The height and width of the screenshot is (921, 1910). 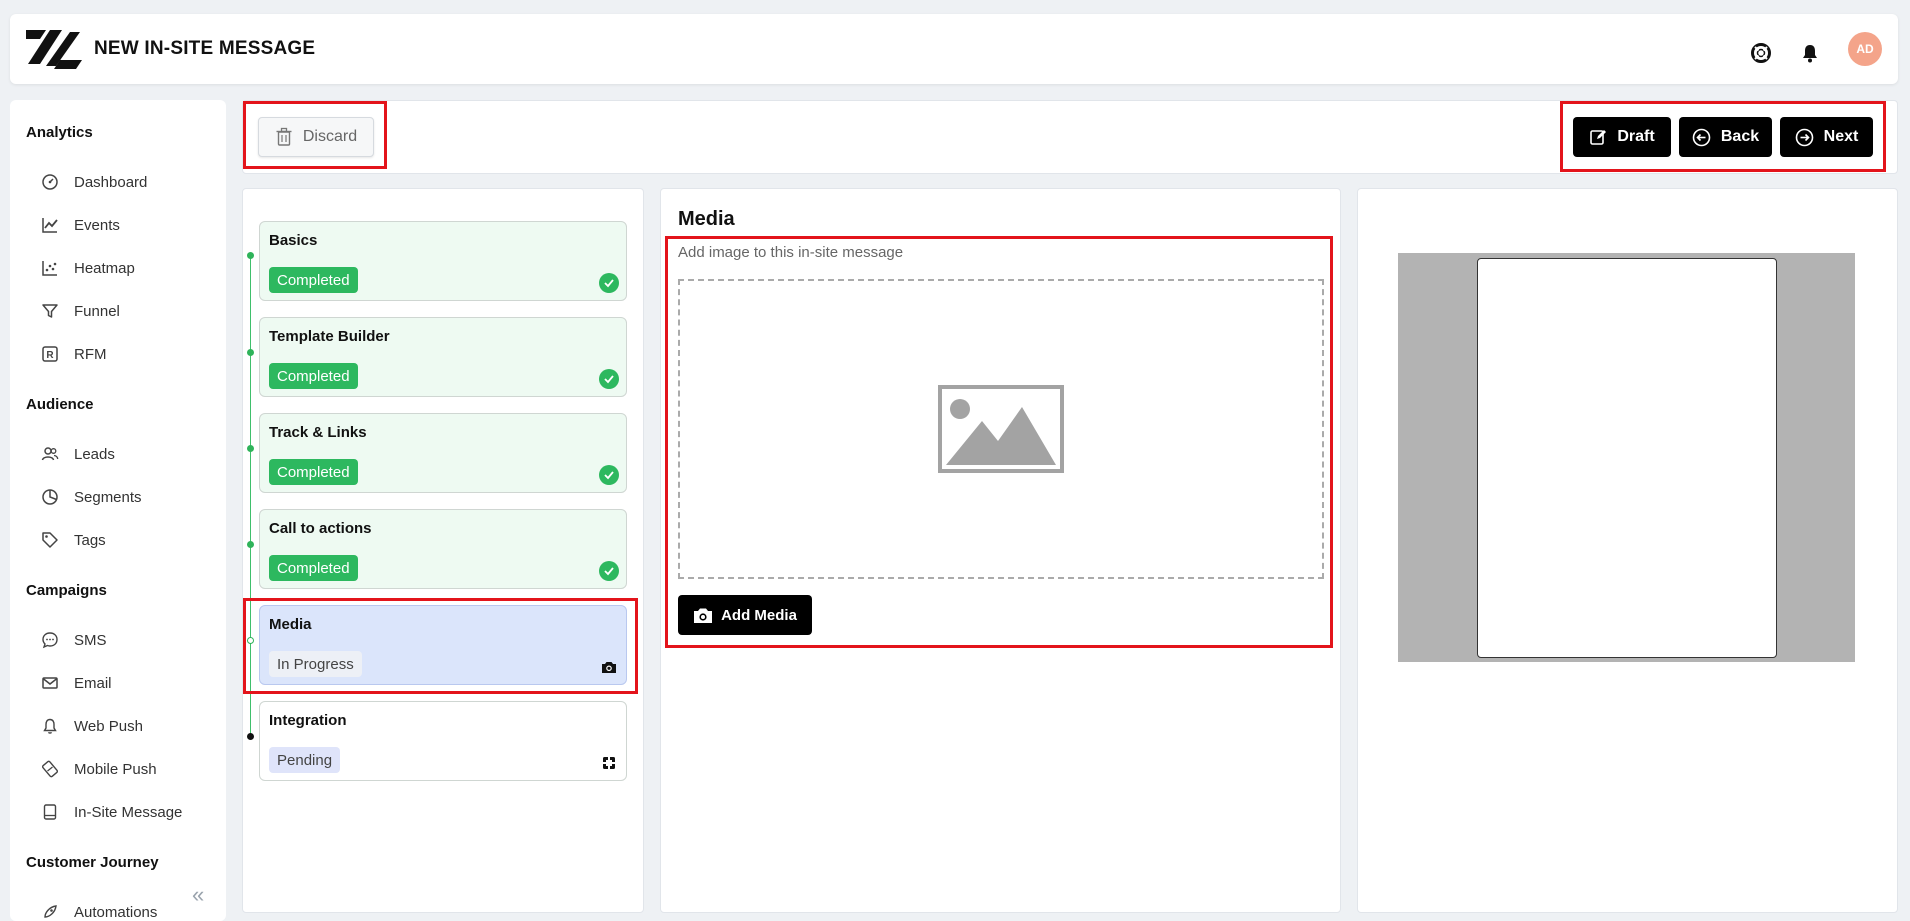 What do you see at coordinates (205, 48) in the screenshot?
I see `page-title: NEW IN-SITE MESSAGE` at bounding box center [205, 48].